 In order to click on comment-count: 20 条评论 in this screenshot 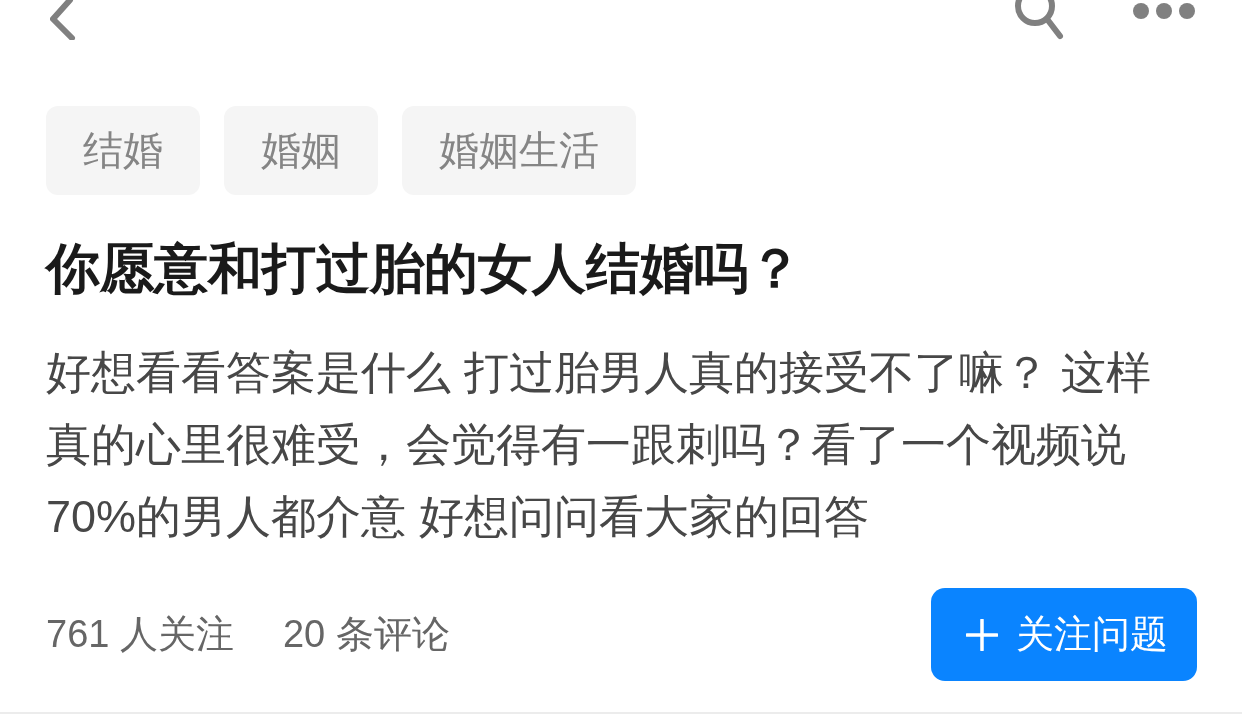, I will do `click(366, 634)`.